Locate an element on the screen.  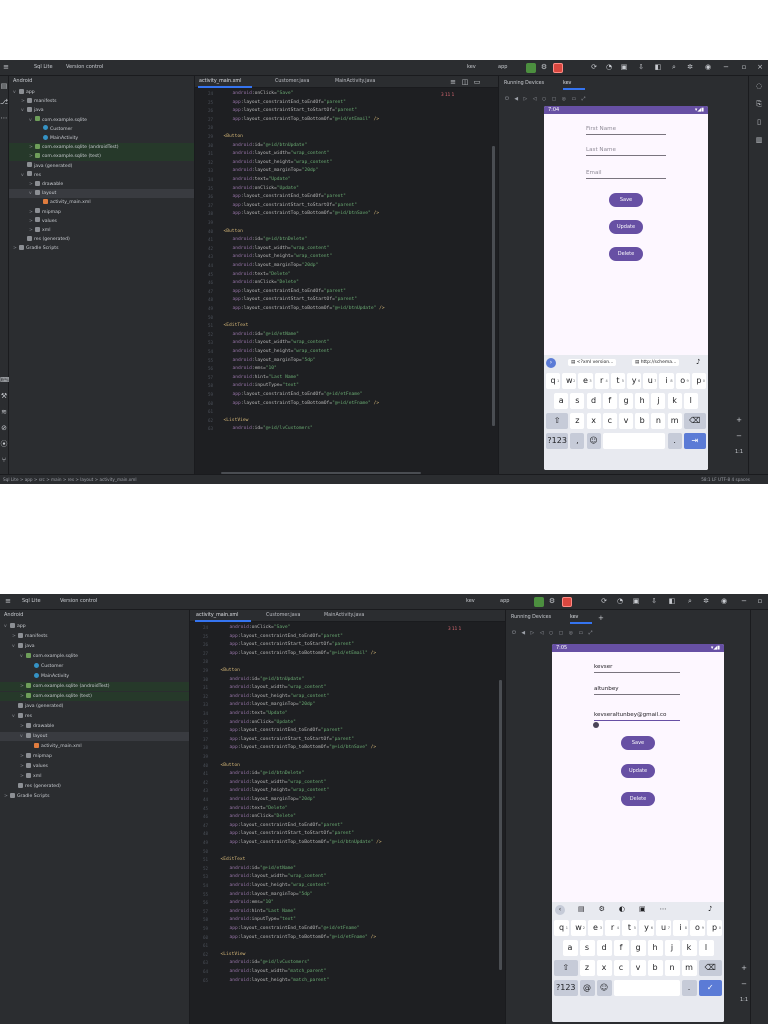
space-key is located at coordinates (634, 441).